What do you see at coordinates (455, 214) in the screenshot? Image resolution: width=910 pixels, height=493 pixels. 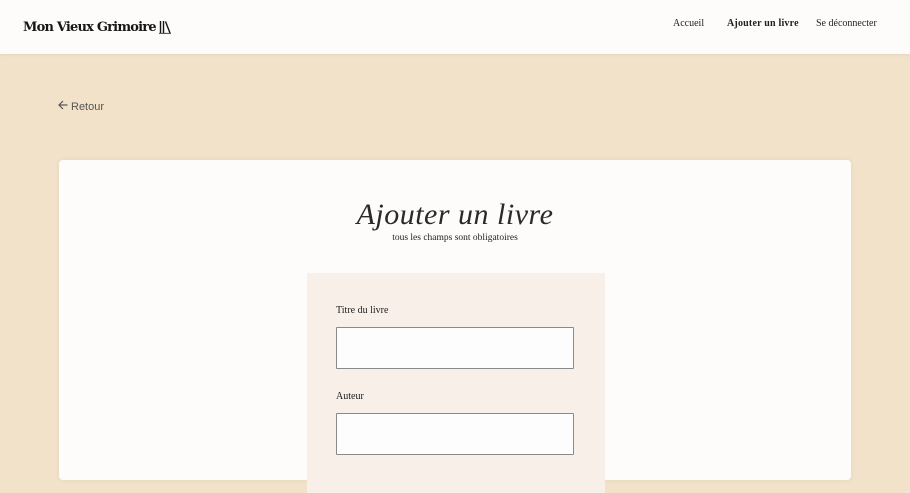 I see `page-title: Ajouter un livre` at bounding box center [455, 214].